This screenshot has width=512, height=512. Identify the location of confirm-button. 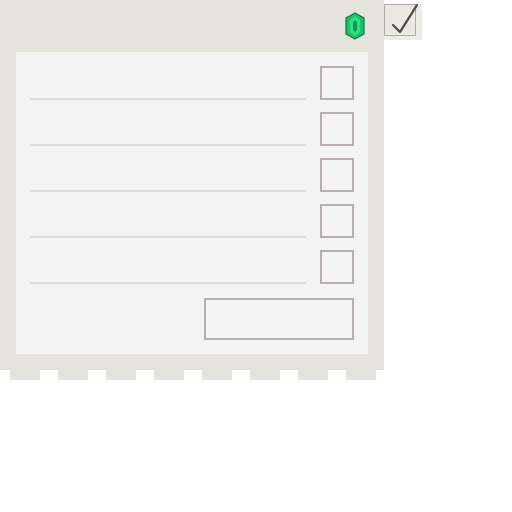
(403, 21).